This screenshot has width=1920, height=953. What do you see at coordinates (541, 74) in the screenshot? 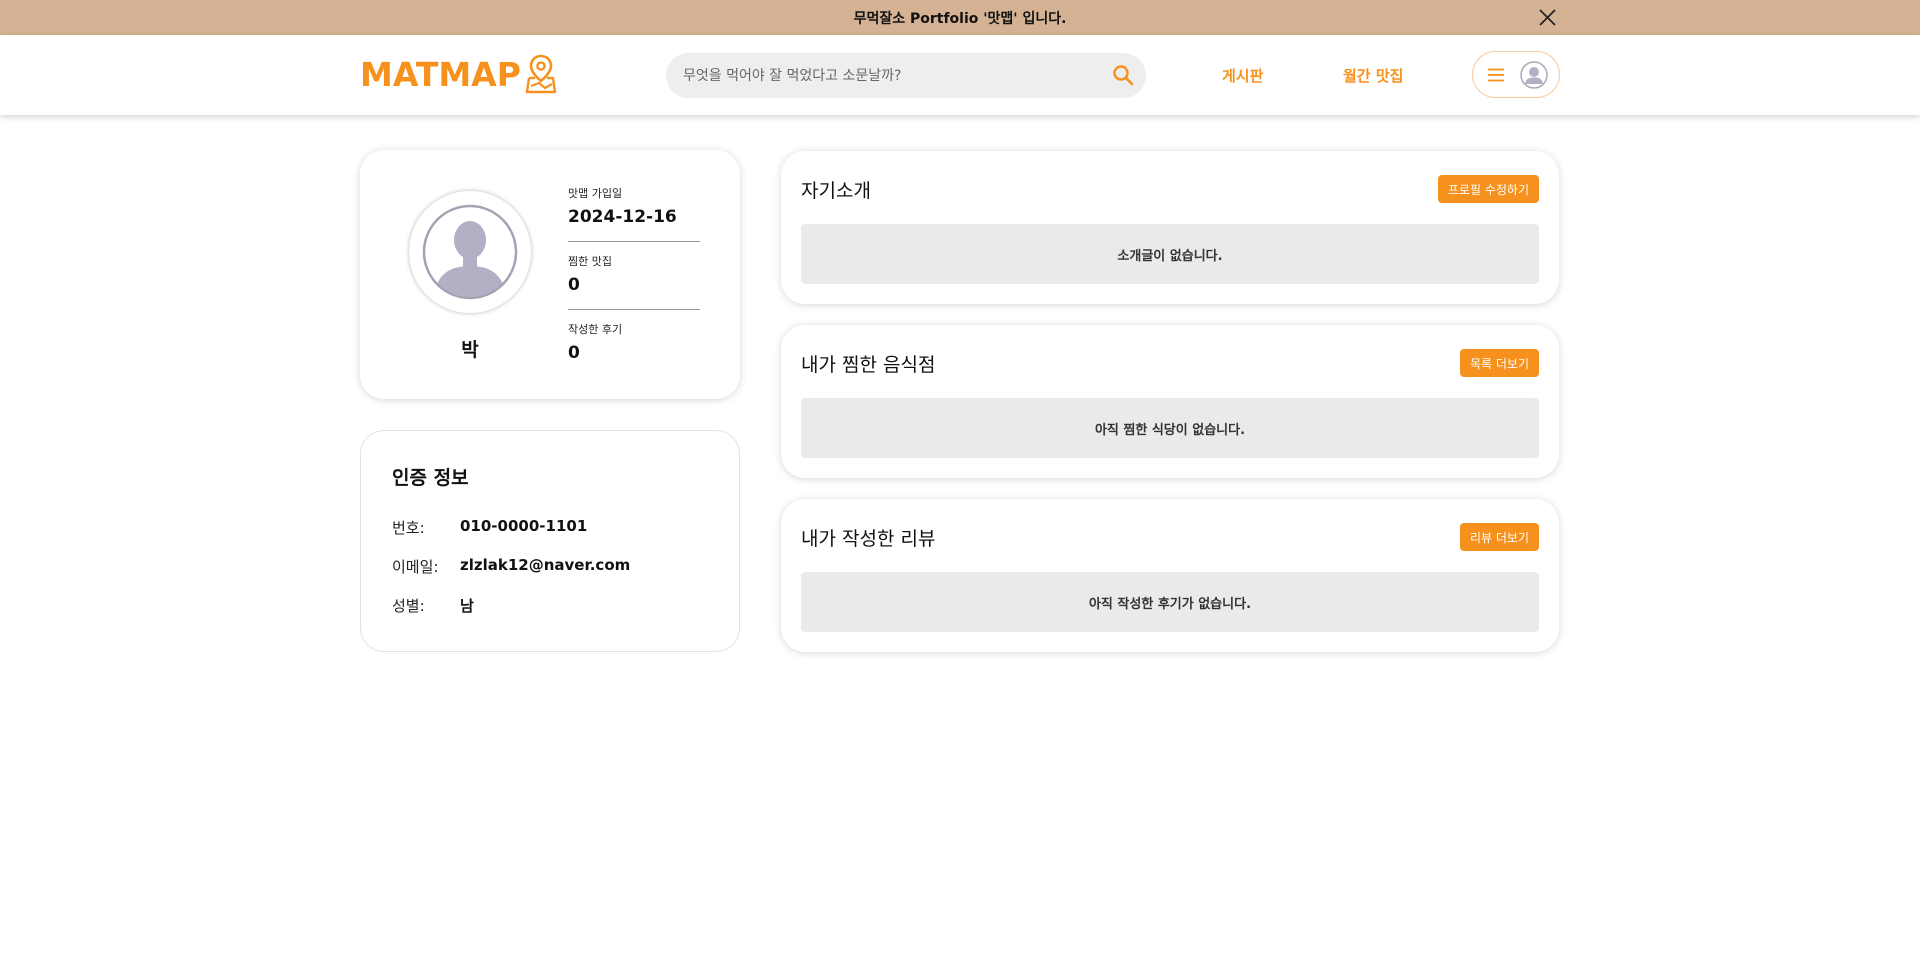
I see `map-pin-icon` at bounding box center [541, 74].